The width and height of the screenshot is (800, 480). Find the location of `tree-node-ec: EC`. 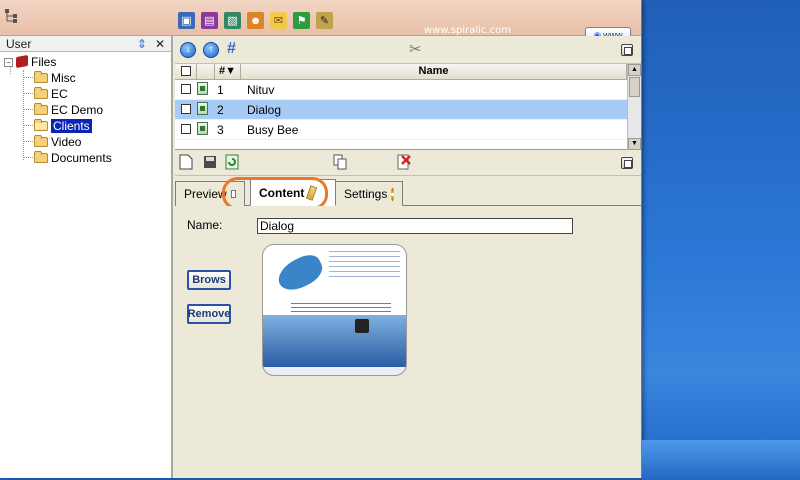

tree-node-ec: EC is located at coordinates (85, 94).